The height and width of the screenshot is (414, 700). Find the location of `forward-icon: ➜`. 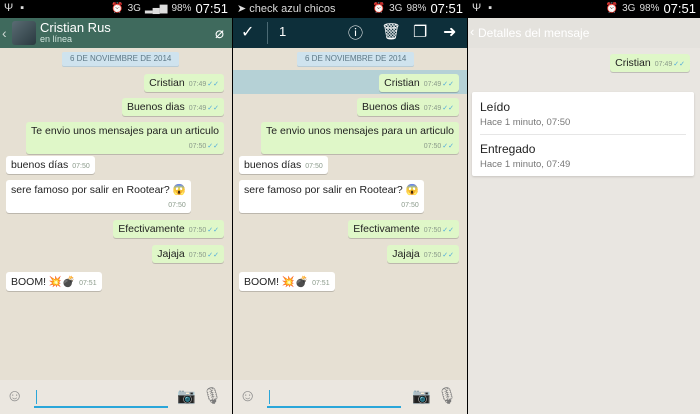

forward-icon: ➜ is located at coordinates (449, 32).